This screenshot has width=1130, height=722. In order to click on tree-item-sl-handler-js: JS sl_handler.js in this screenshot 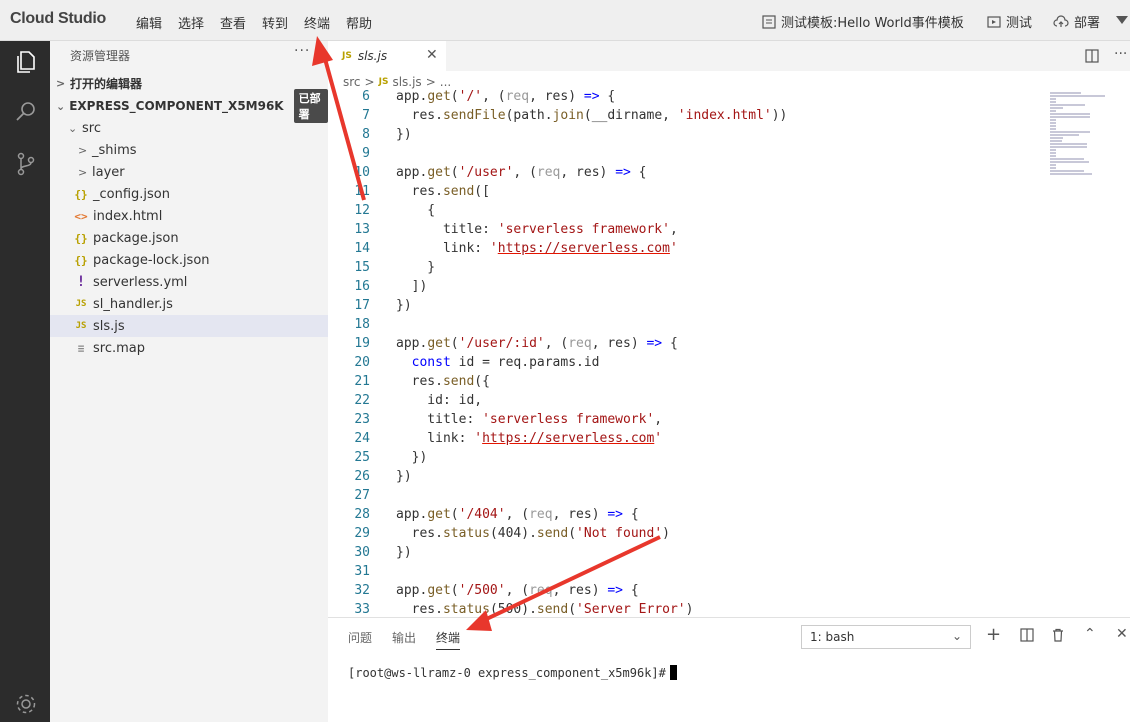, I will do `click(189, 304)`.